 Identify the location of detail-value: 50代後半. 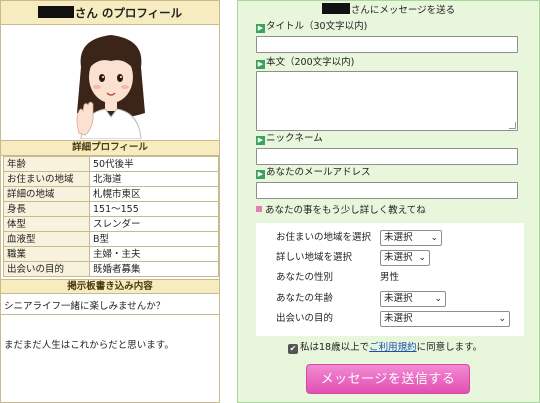
(154, 164).